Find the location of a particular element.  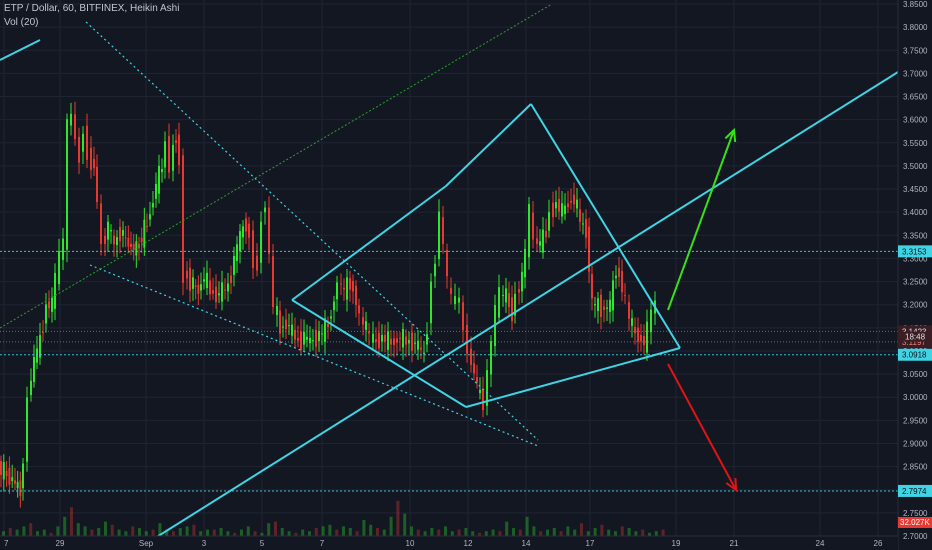

price-tag-label: 3.3153 is located at coordinates (914, 251).